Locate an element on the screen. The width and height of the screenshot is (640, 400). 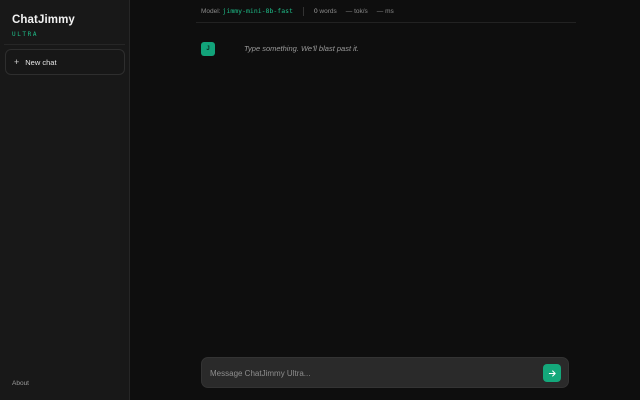
arrow-right-icon is located at coordinates (552, 373).